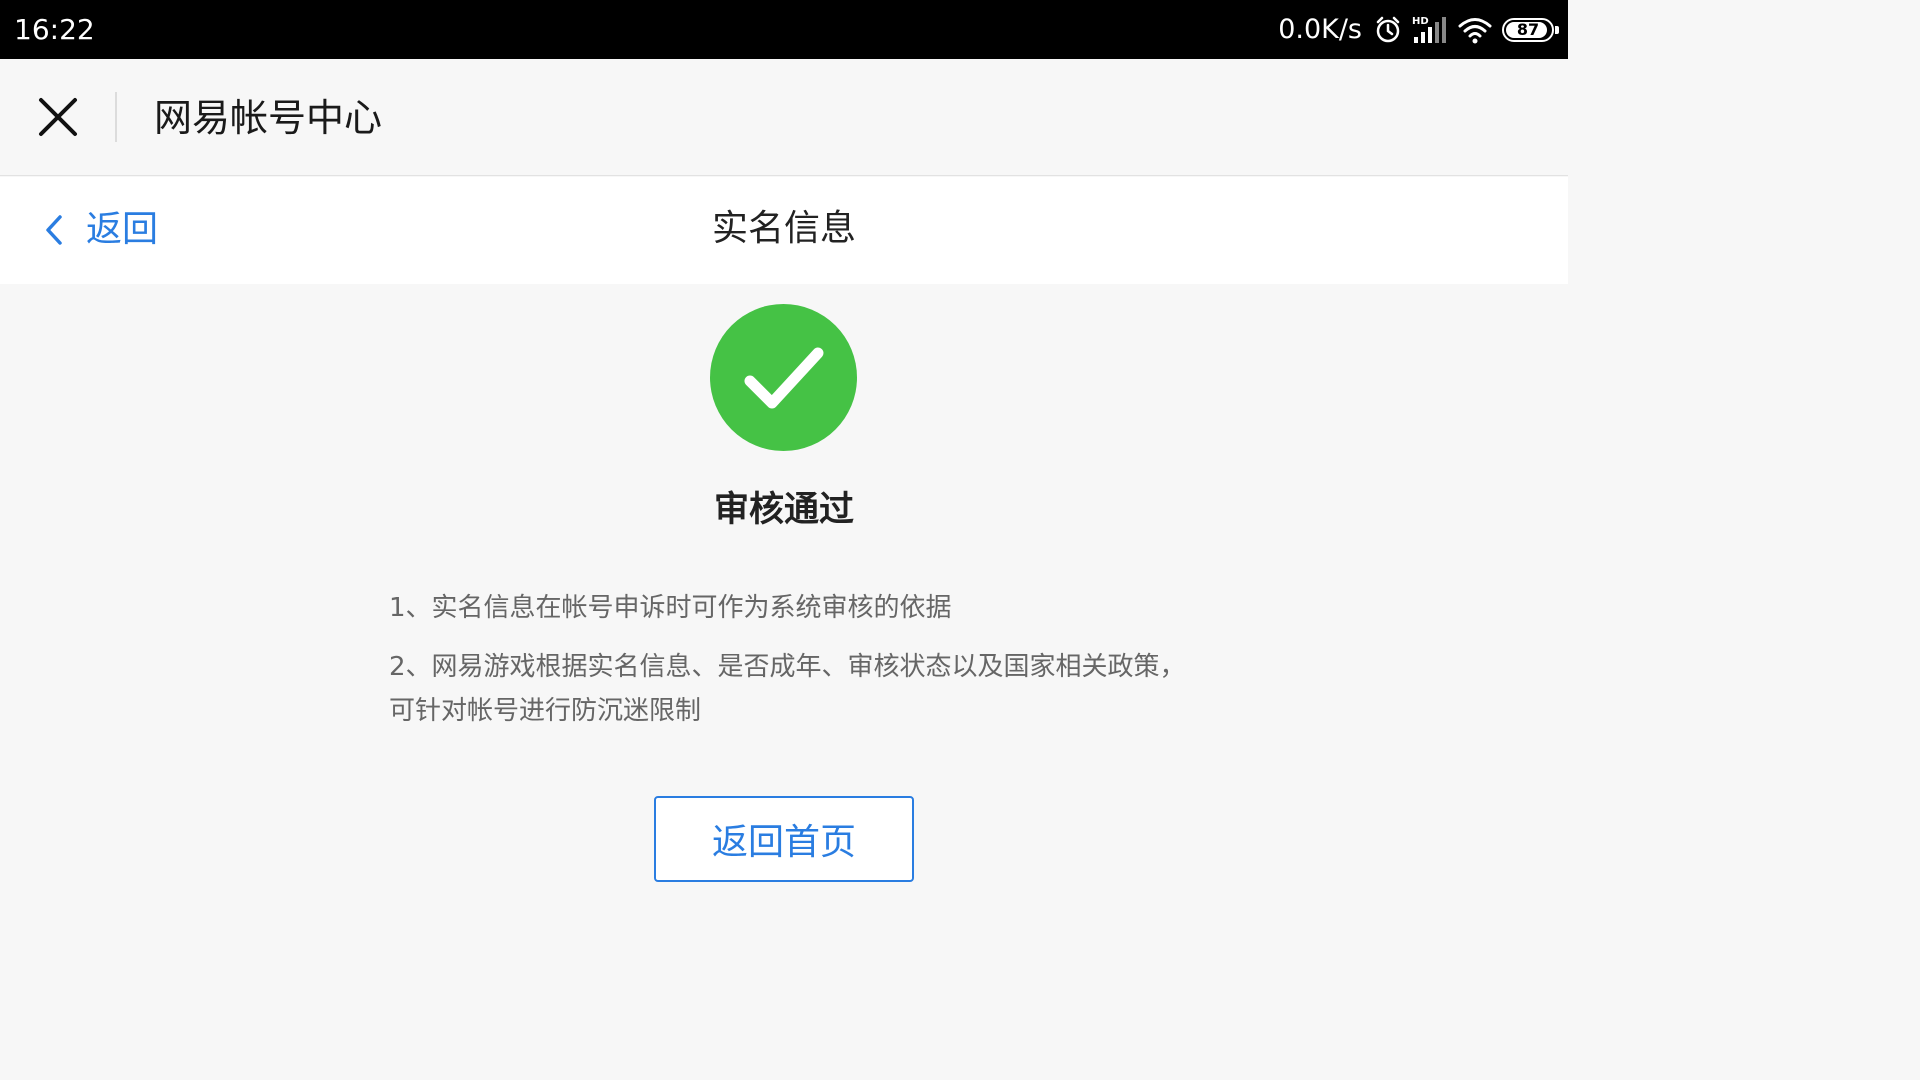 The width and height of the screenshot is (1920, 1080). What do you see at coordinates (116, 117) in the screenshot?
I see `header-divider` at bounding box center [116, 117].